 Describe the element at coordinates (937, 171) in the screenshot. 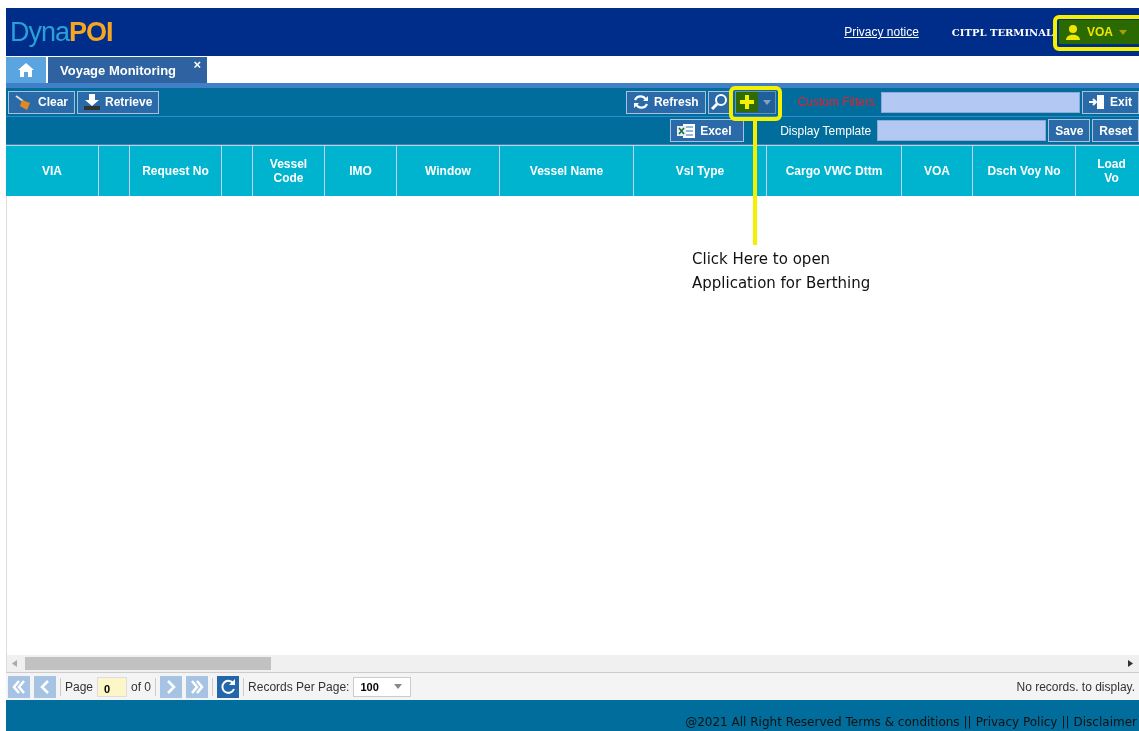

I see `column-header: VOA` at that location.